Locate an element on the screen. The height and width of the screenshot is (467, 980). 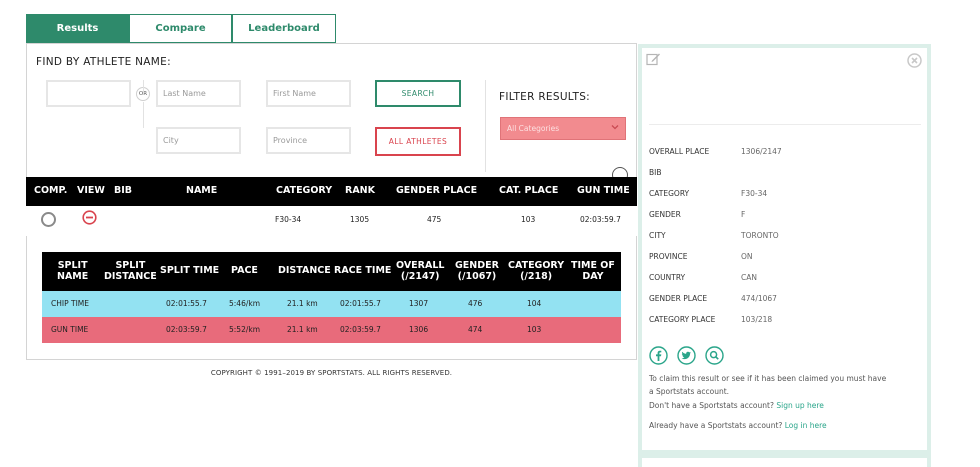
col-category: CATEGORY is located at coordinates (304, 190).